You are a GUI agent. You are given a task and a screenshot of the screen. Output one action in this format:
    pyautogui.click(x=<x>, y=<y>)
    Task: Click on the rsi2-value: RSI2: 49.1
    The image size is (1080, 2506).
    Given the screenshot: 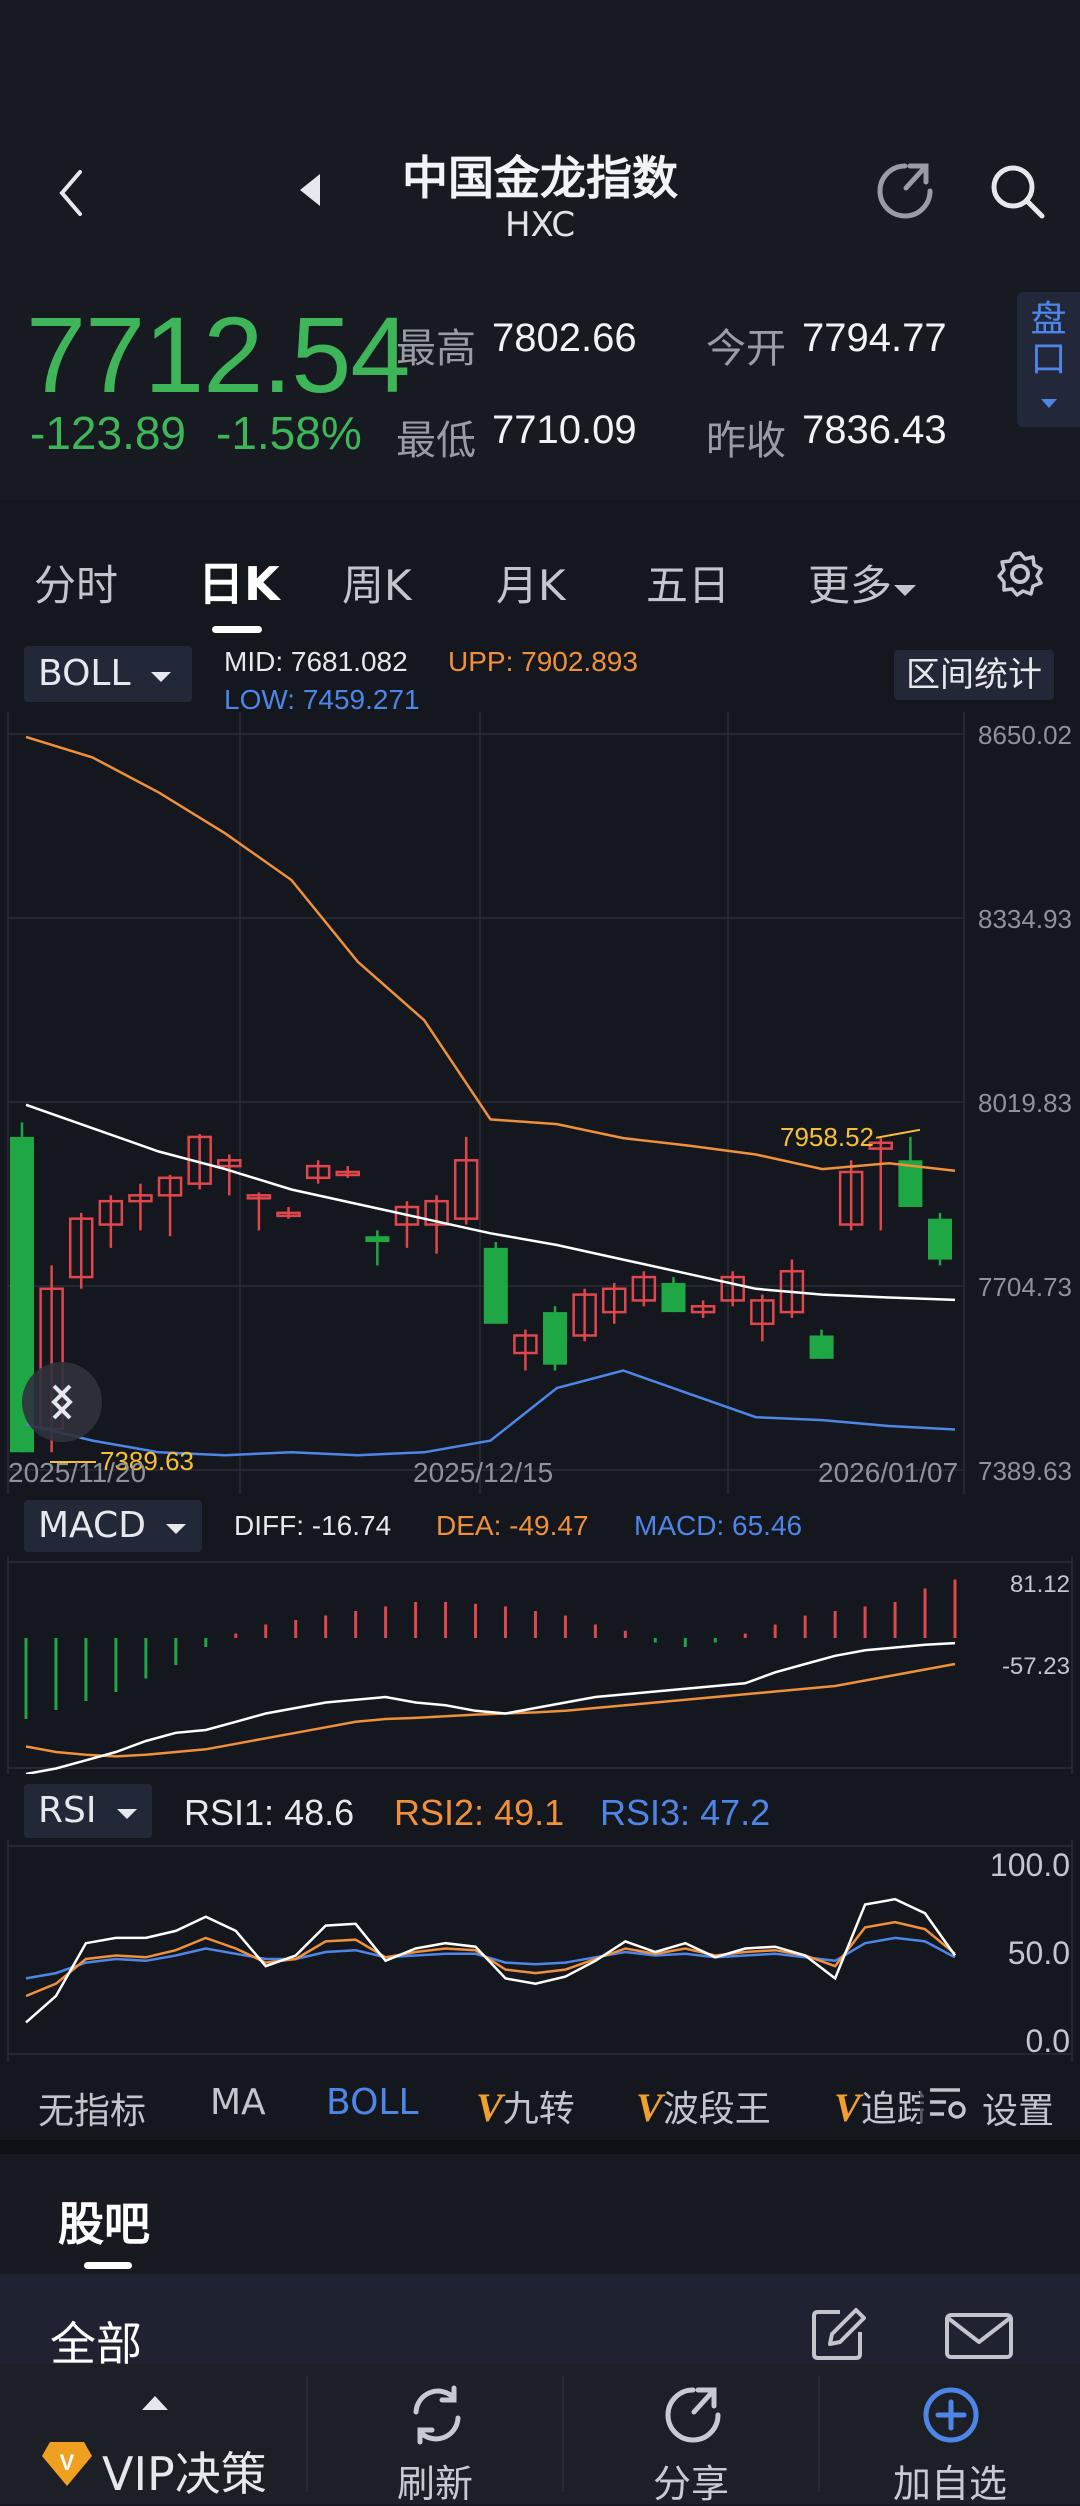 What is the action you would take?
    pyautogui.click(x=479, y=1812)
    